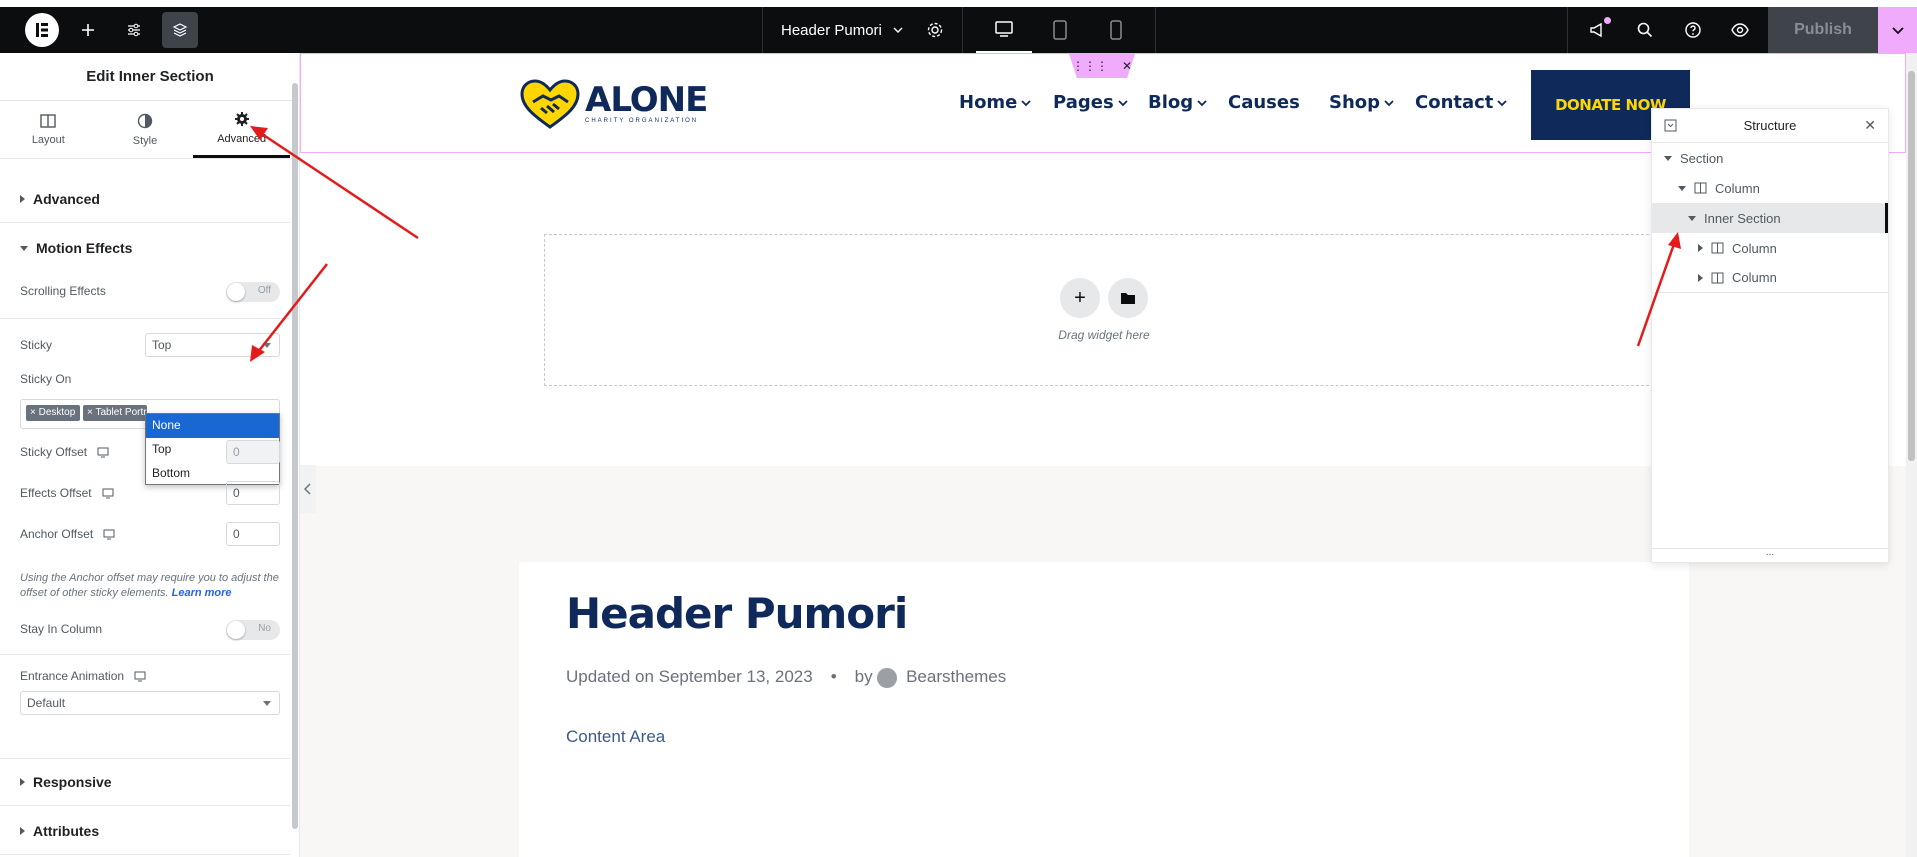 Image resolution: width=1917 pixels, height=857 pixels. I want to click on nav-item-causes: Causes, so click(1264, 102).